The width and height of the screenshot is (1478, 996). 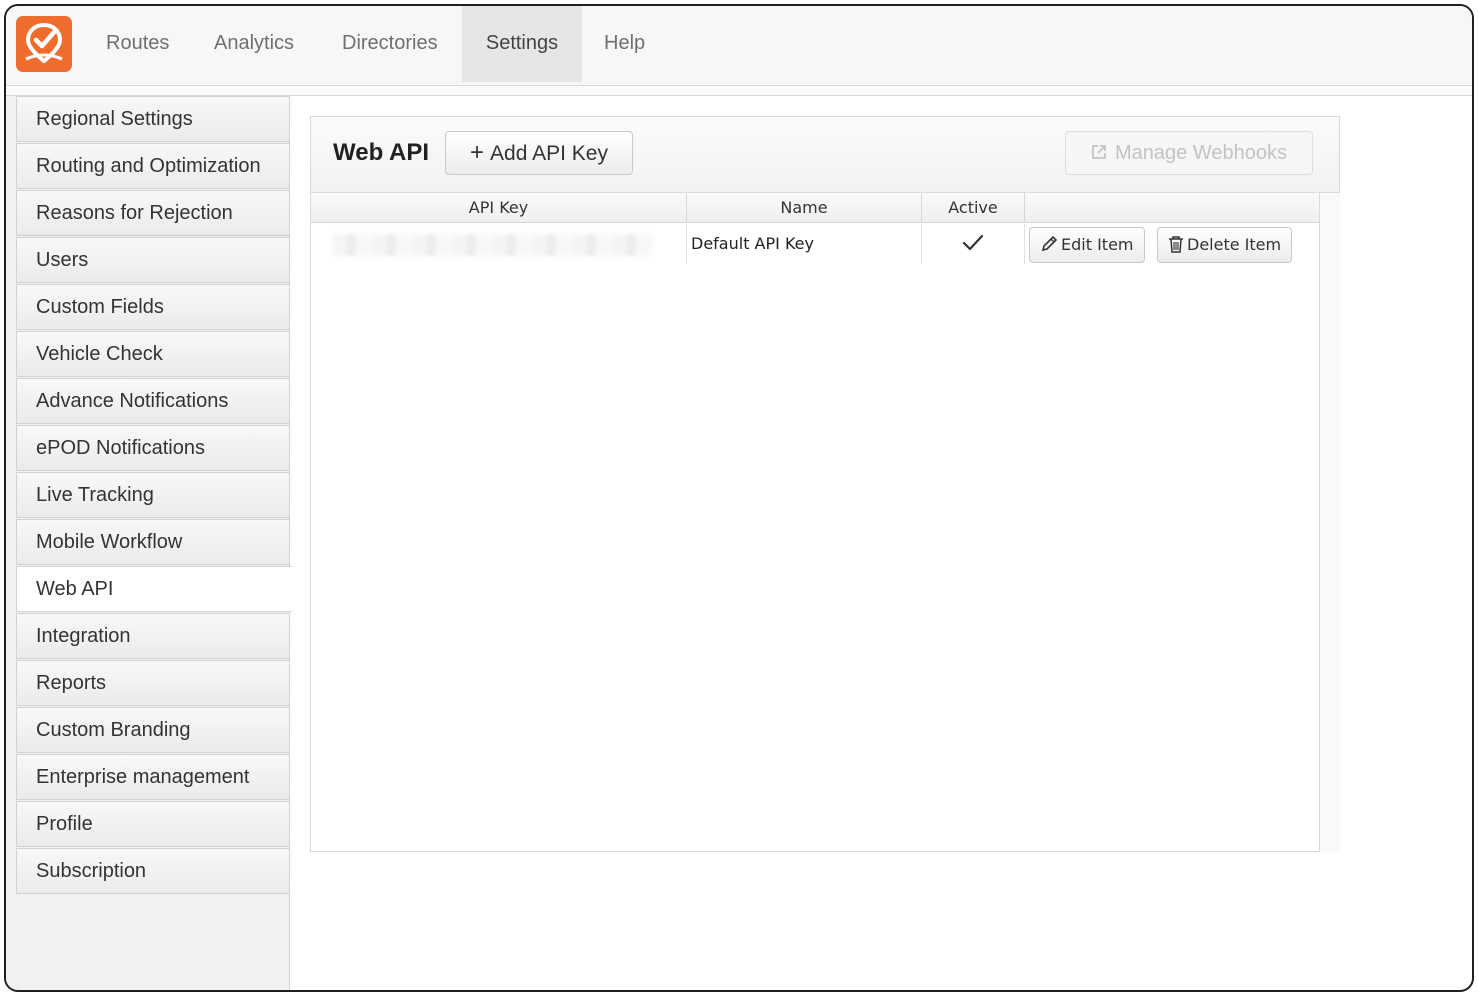 What do you see at coordinates (739, 91) in the screenshot?
I see `navbar-divider` at bounding box center [739, 91].